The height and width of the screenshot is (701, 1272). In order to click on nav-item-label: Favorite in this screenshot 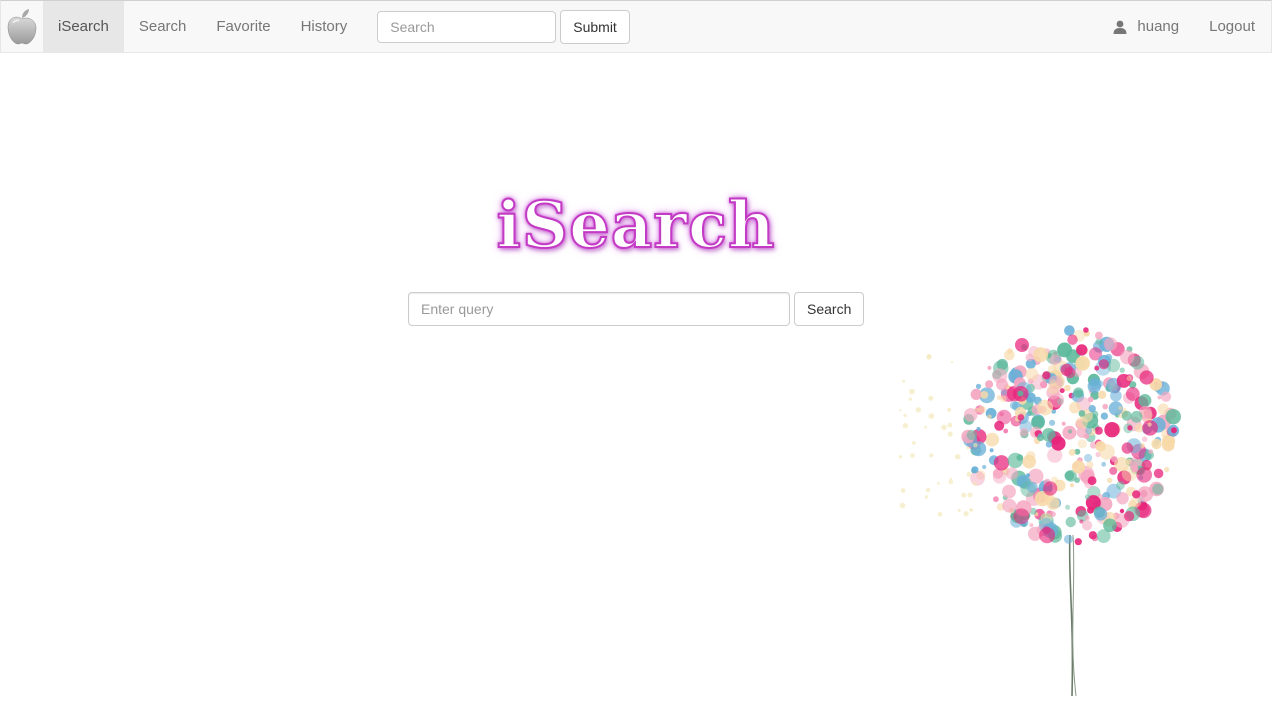, I will do `click(243, 26)`.